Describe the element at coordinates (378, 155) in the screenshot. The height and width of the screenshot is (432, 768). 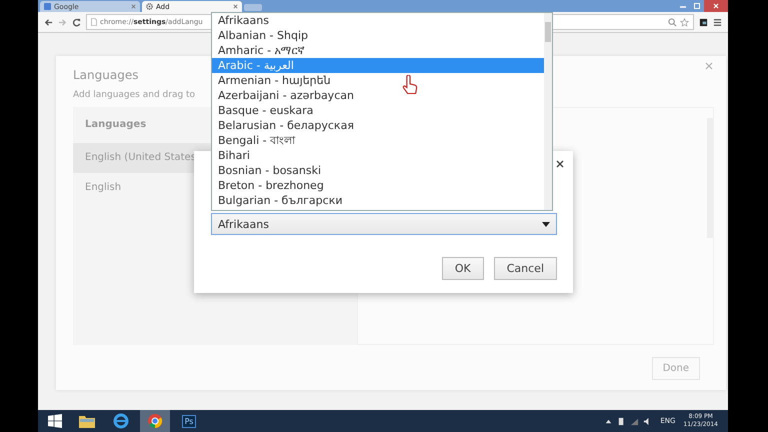
I see `language-option: Bihari` at that location.